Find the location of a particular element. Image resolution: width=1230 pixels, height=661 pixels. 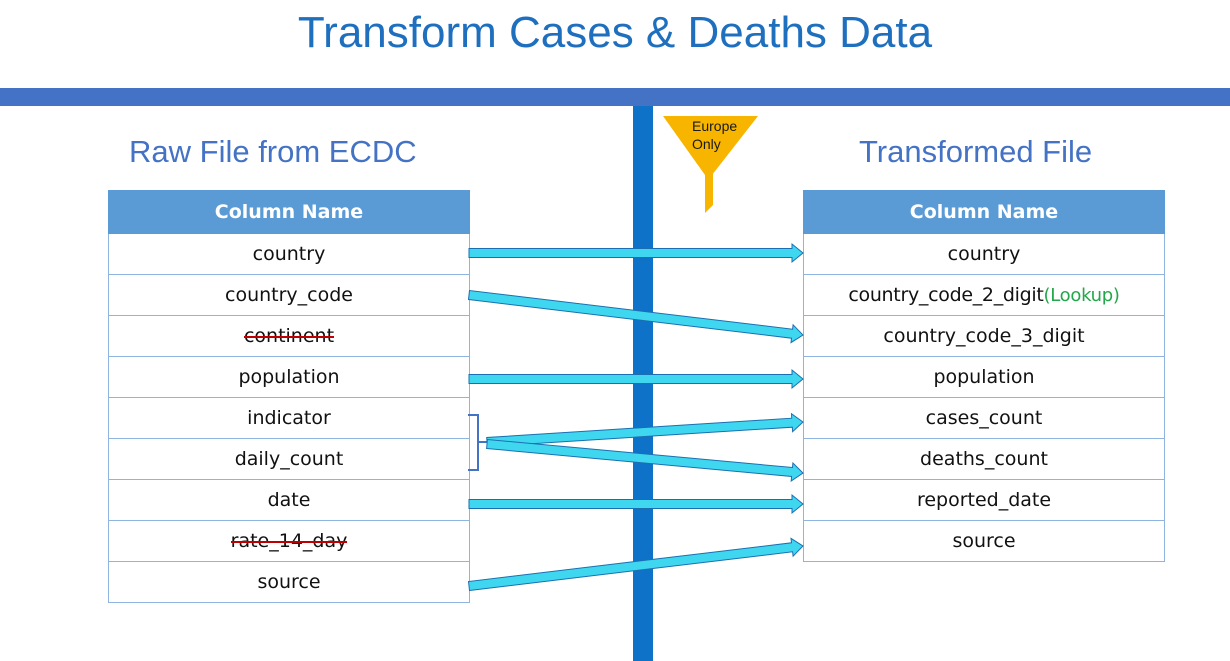

table-row: country_code is located at coordinates (289, 295).